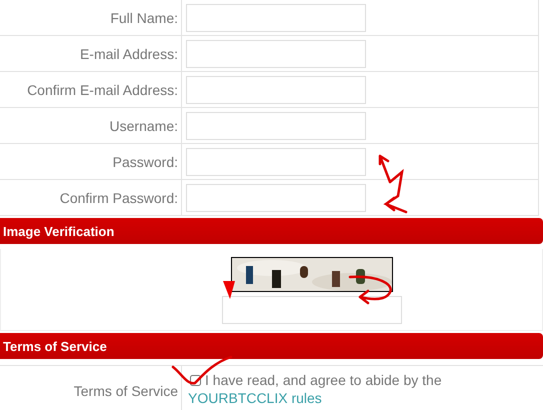 The image size is (543, 410). Describe the element at coordinates (102, 90) in the screenshot. I see `field-label: Confirm E-mail Address:` at that location.